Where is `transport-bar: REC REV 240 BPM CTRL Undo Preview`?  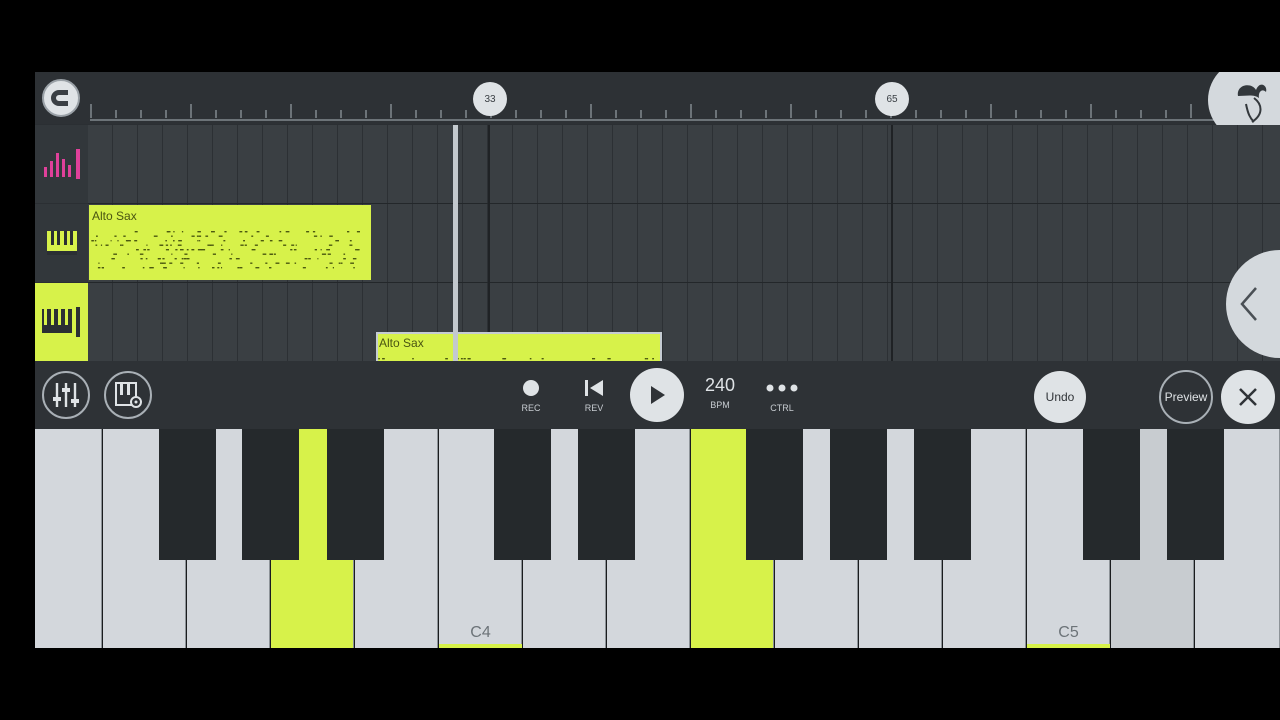 transport-bar: REC REV 240 BPM CTRL Undo Preview is located at coordinates (657, 395).